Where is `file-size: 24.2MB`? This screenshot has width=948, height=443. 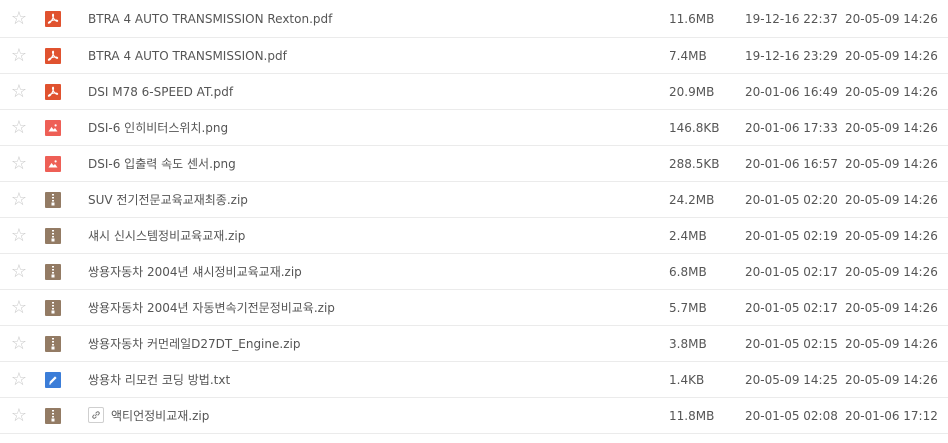
file-size: 24.2MB is located at coordinates (692, 199).